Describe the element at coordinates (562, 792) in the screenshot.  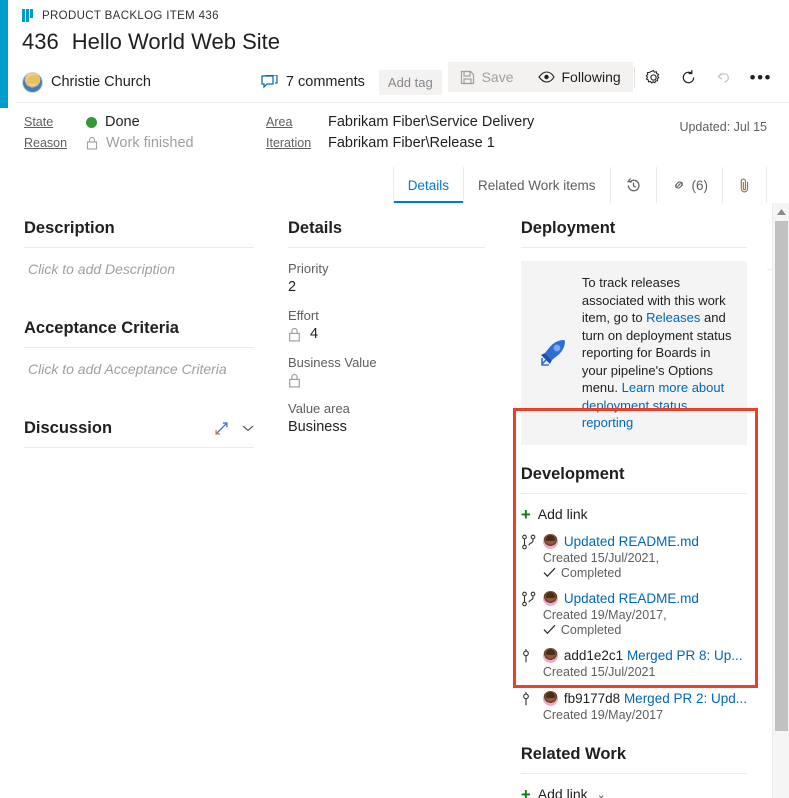
I see `related-work-add-link-label: Add link` at that location.